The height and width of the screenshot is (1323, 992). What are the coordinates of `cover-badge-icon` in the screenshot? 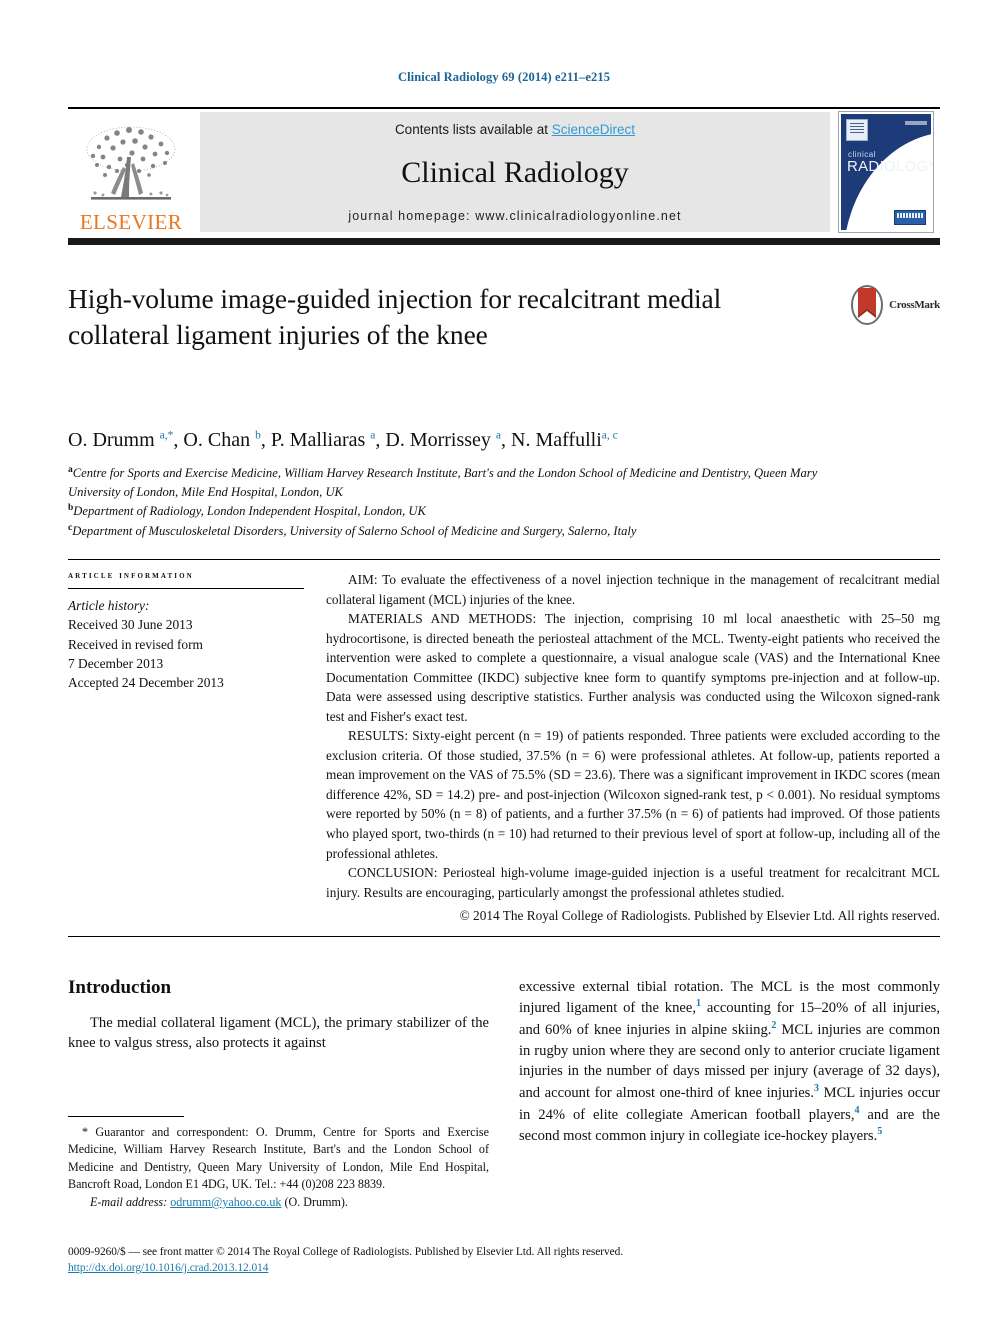 It's located at (910, 217).